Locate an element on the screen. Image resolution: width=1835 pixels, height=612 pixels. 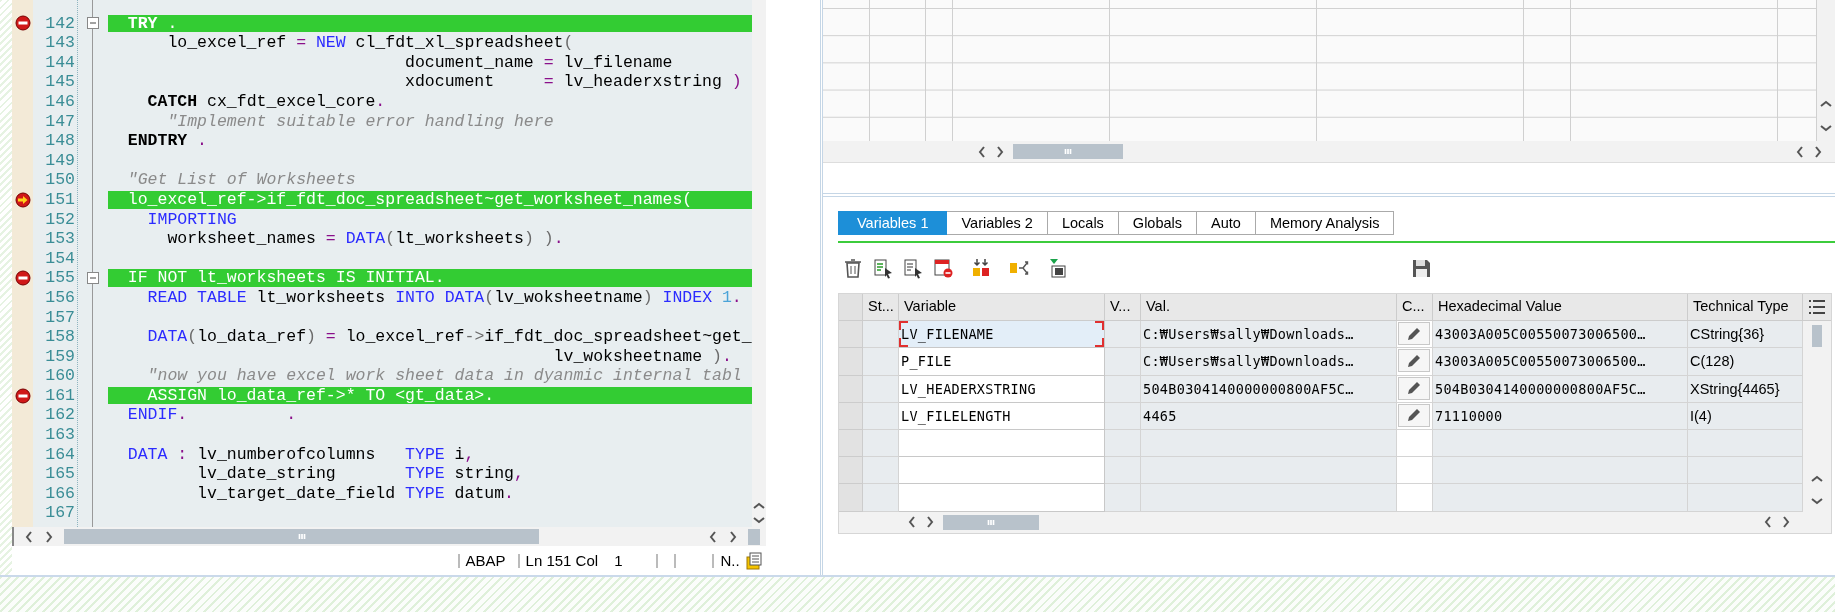
cursor-position: Ln 151 Col is located at coordinates (562, 560).